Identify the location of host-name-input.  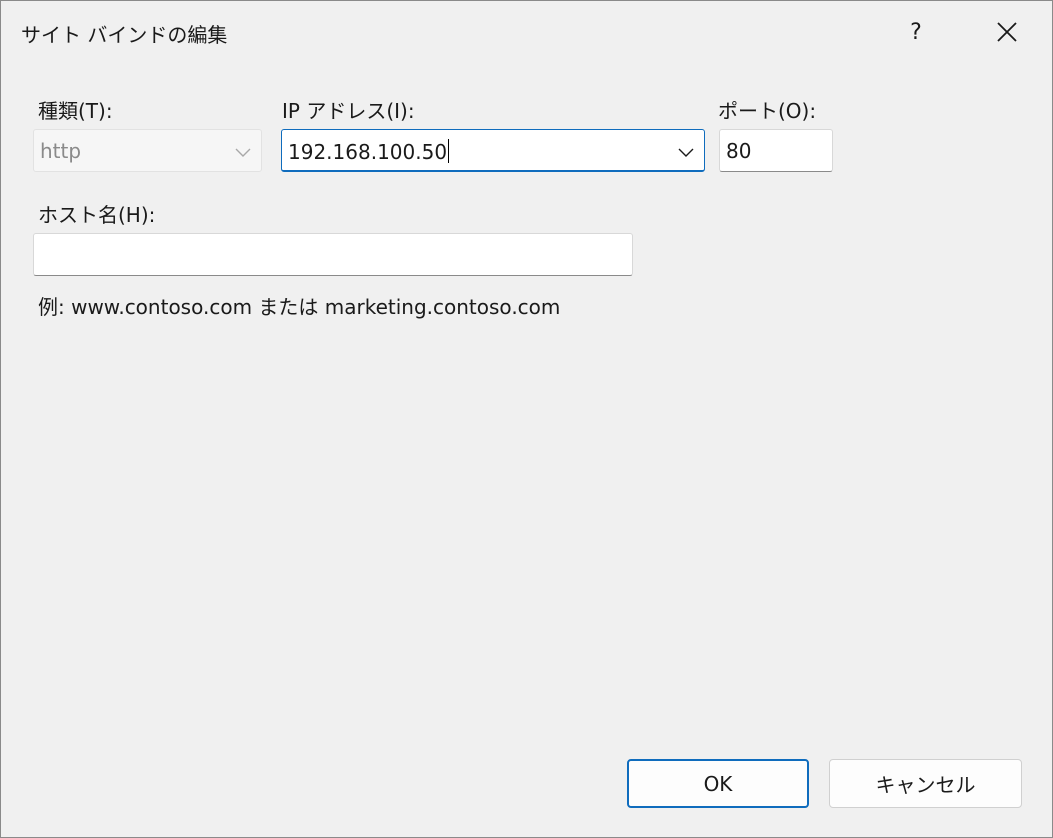
(333, 254).